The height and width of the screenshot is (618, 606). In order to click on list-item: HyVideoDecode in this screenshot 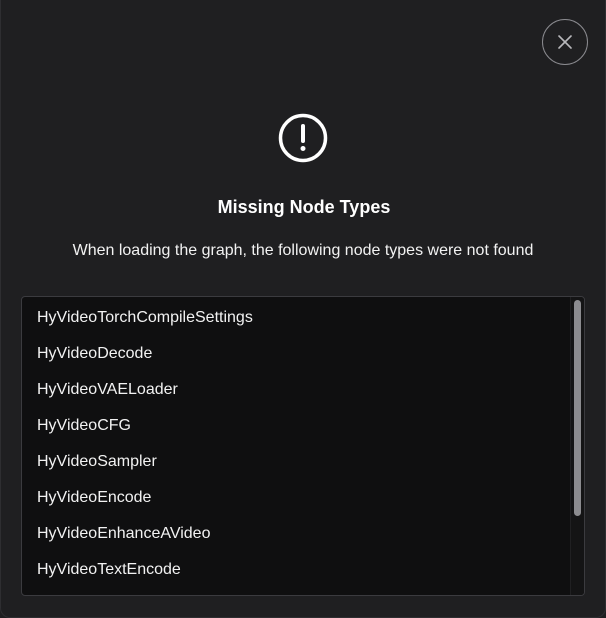, I will do `click(95, 353)`.